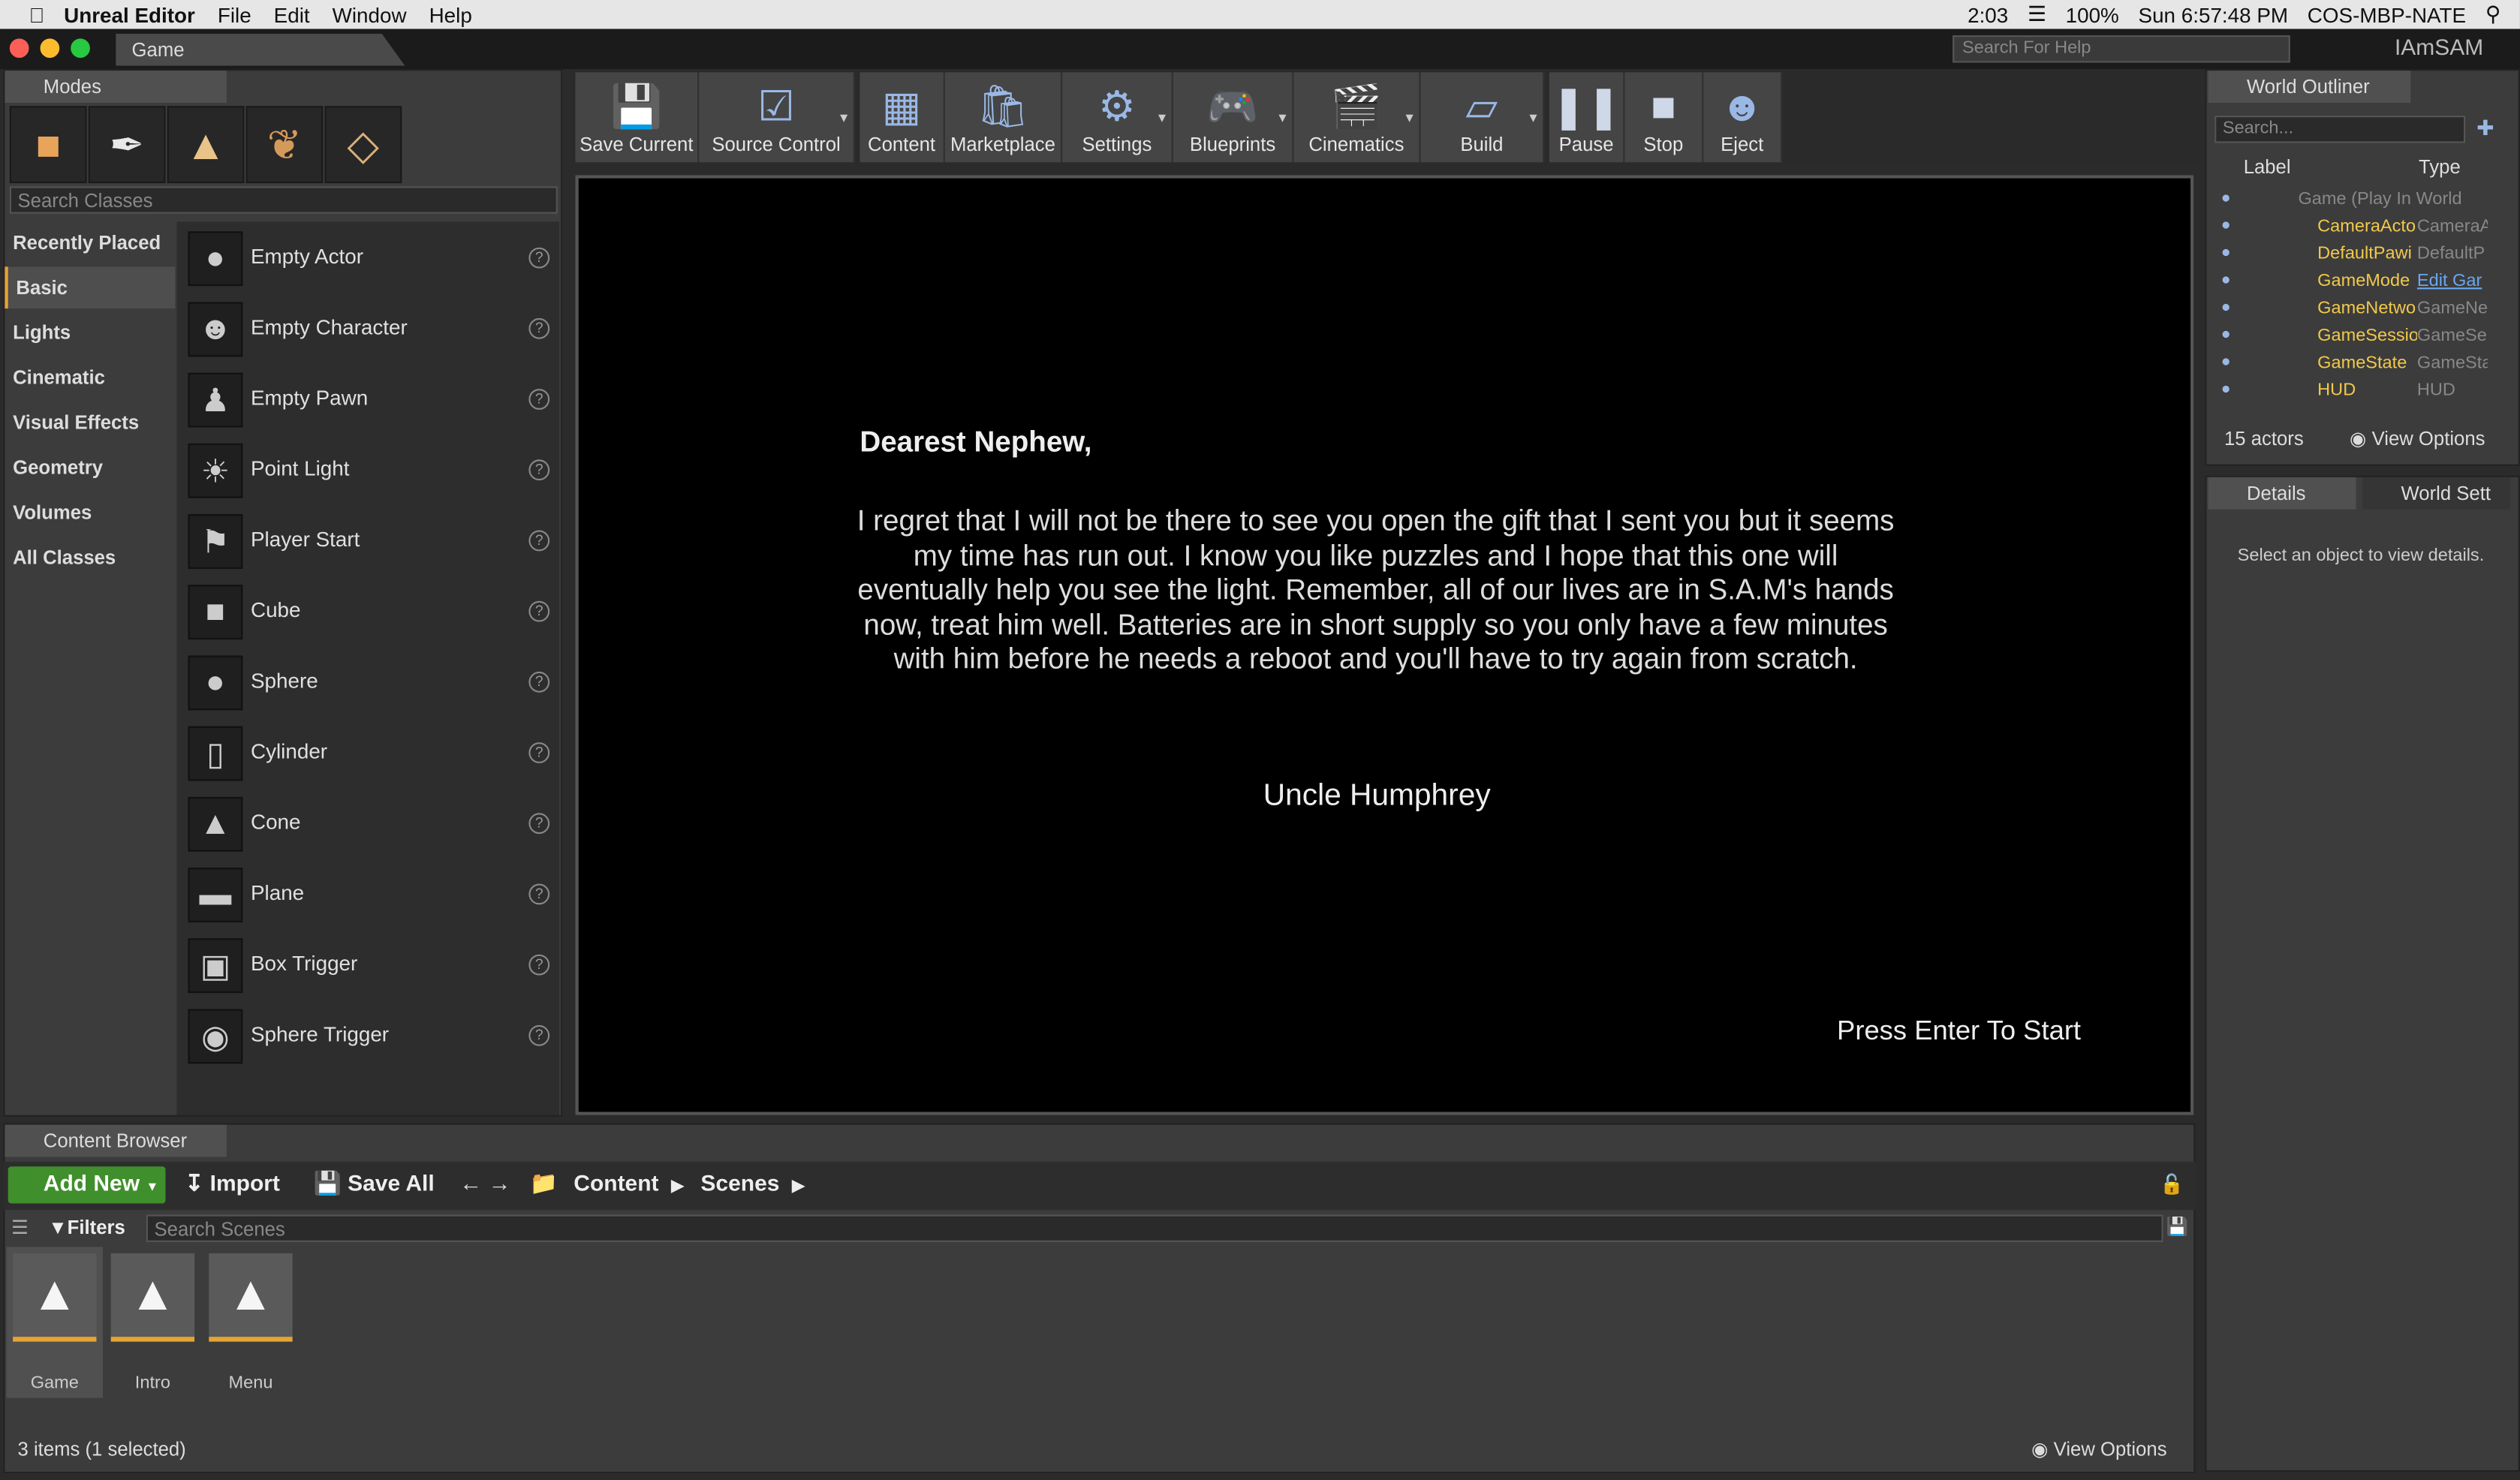  What do you see at coordinates (2351, 391) in the screenshot?
I see `outliner-row: ● HUD HUD` at bounding box center [2351, 391].